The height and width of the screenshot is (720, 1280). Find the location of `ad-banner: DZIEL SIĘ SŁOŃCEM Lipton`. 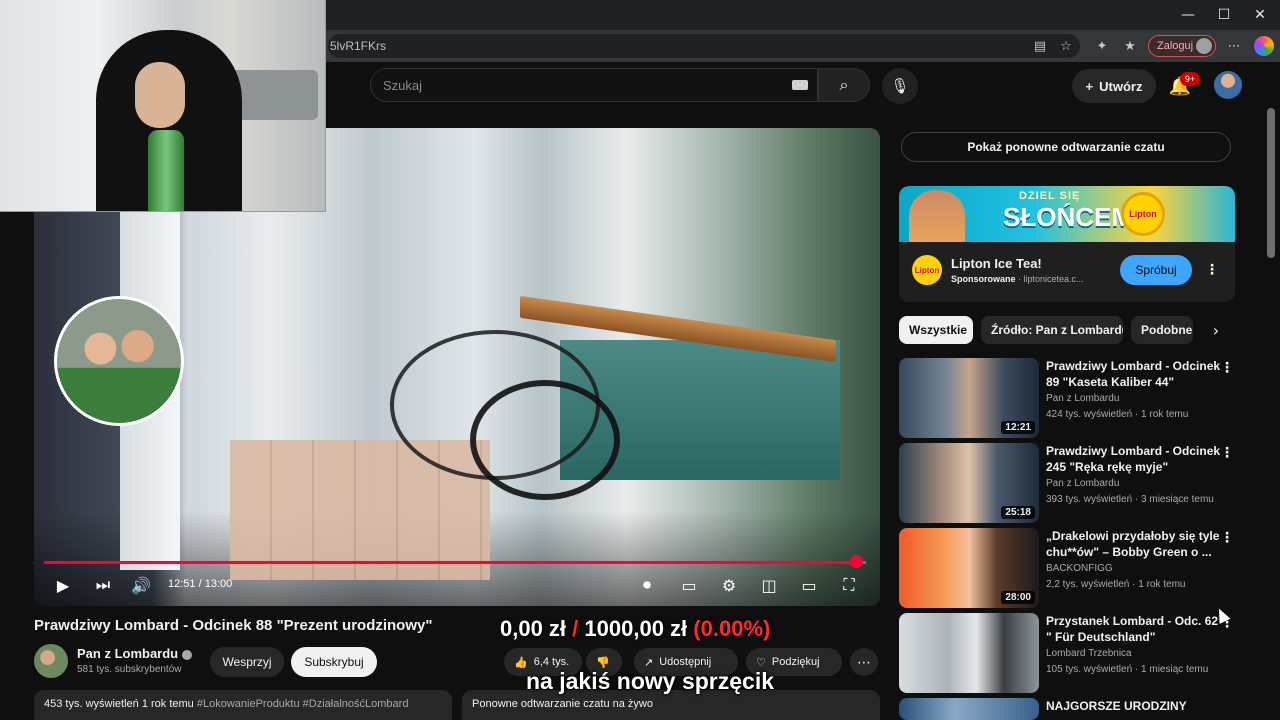

ad-banner: DZIEL SIĘ SŁOŃCEM Lipton is located at coordinates (1067, 214).